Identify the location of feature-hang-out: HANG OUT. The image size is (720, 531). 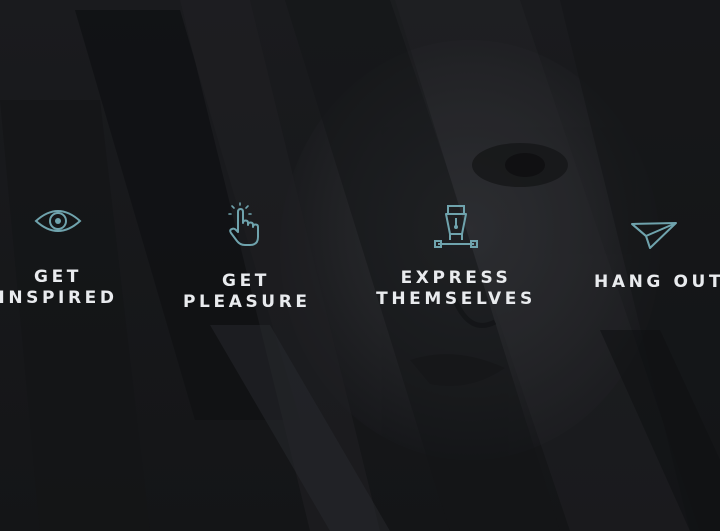
(657, 256).